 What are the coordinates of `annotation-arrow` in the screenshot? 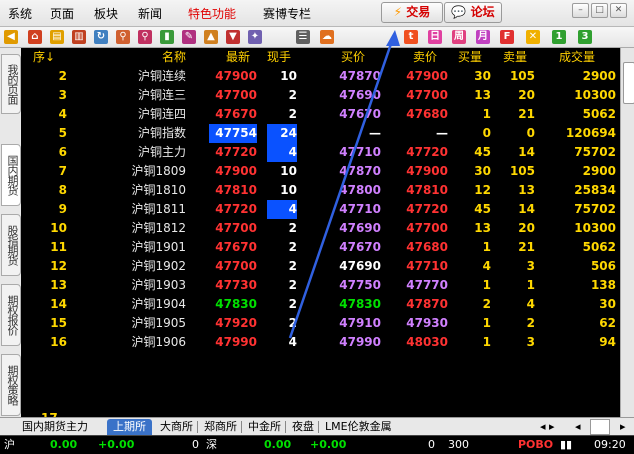 It's located at (344, 184).